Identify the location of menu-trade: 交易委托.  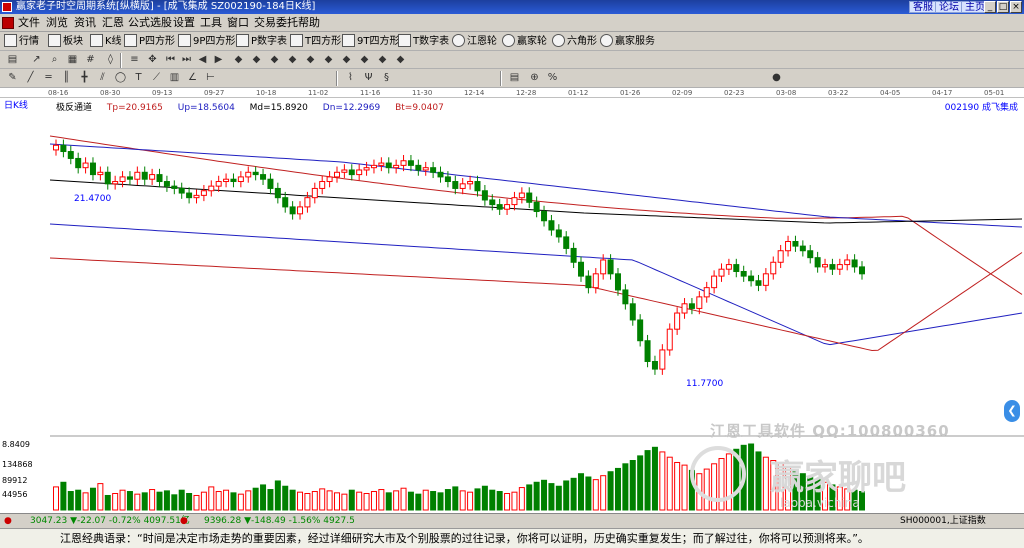
(276, 23).